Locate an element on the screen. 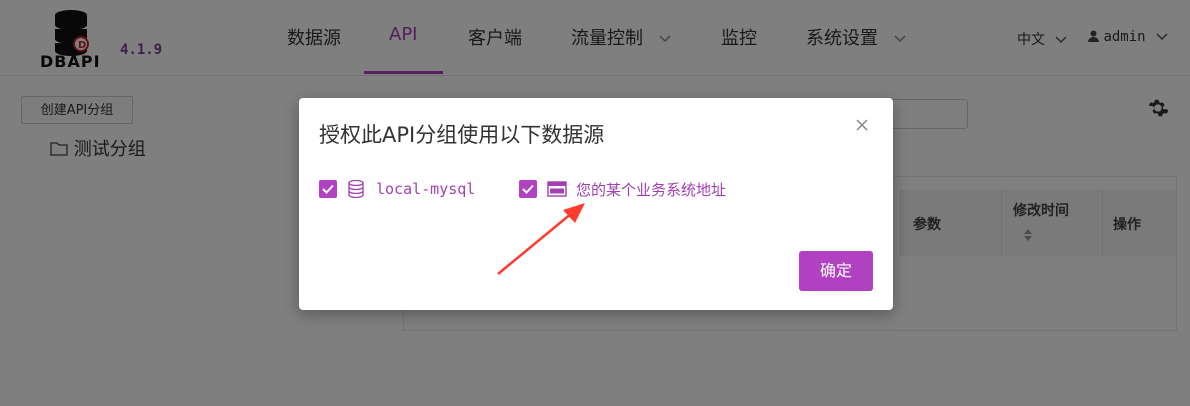 The height and width of the screenshot is (406, 1190). close-icon is located at coordinates (862, 125).